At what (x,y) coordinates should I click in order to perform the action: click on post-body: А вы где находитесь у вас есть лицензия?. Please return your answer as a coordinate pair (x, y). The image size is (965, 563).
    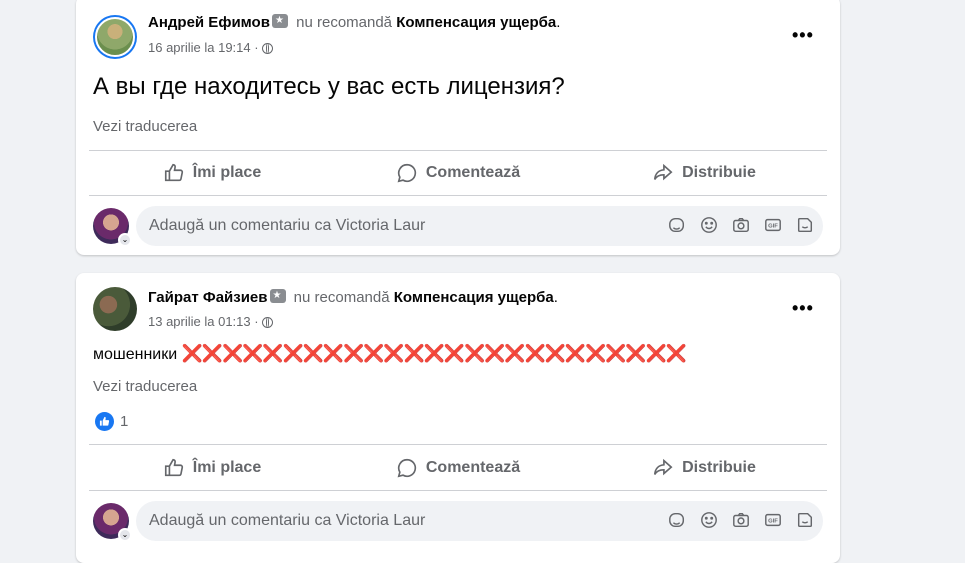
    Looking at the image, I should click on (329, 86).